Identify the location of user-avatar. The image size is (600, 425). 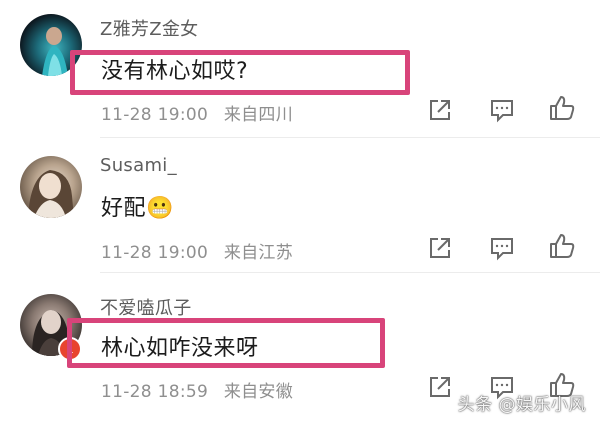
(51, 187).